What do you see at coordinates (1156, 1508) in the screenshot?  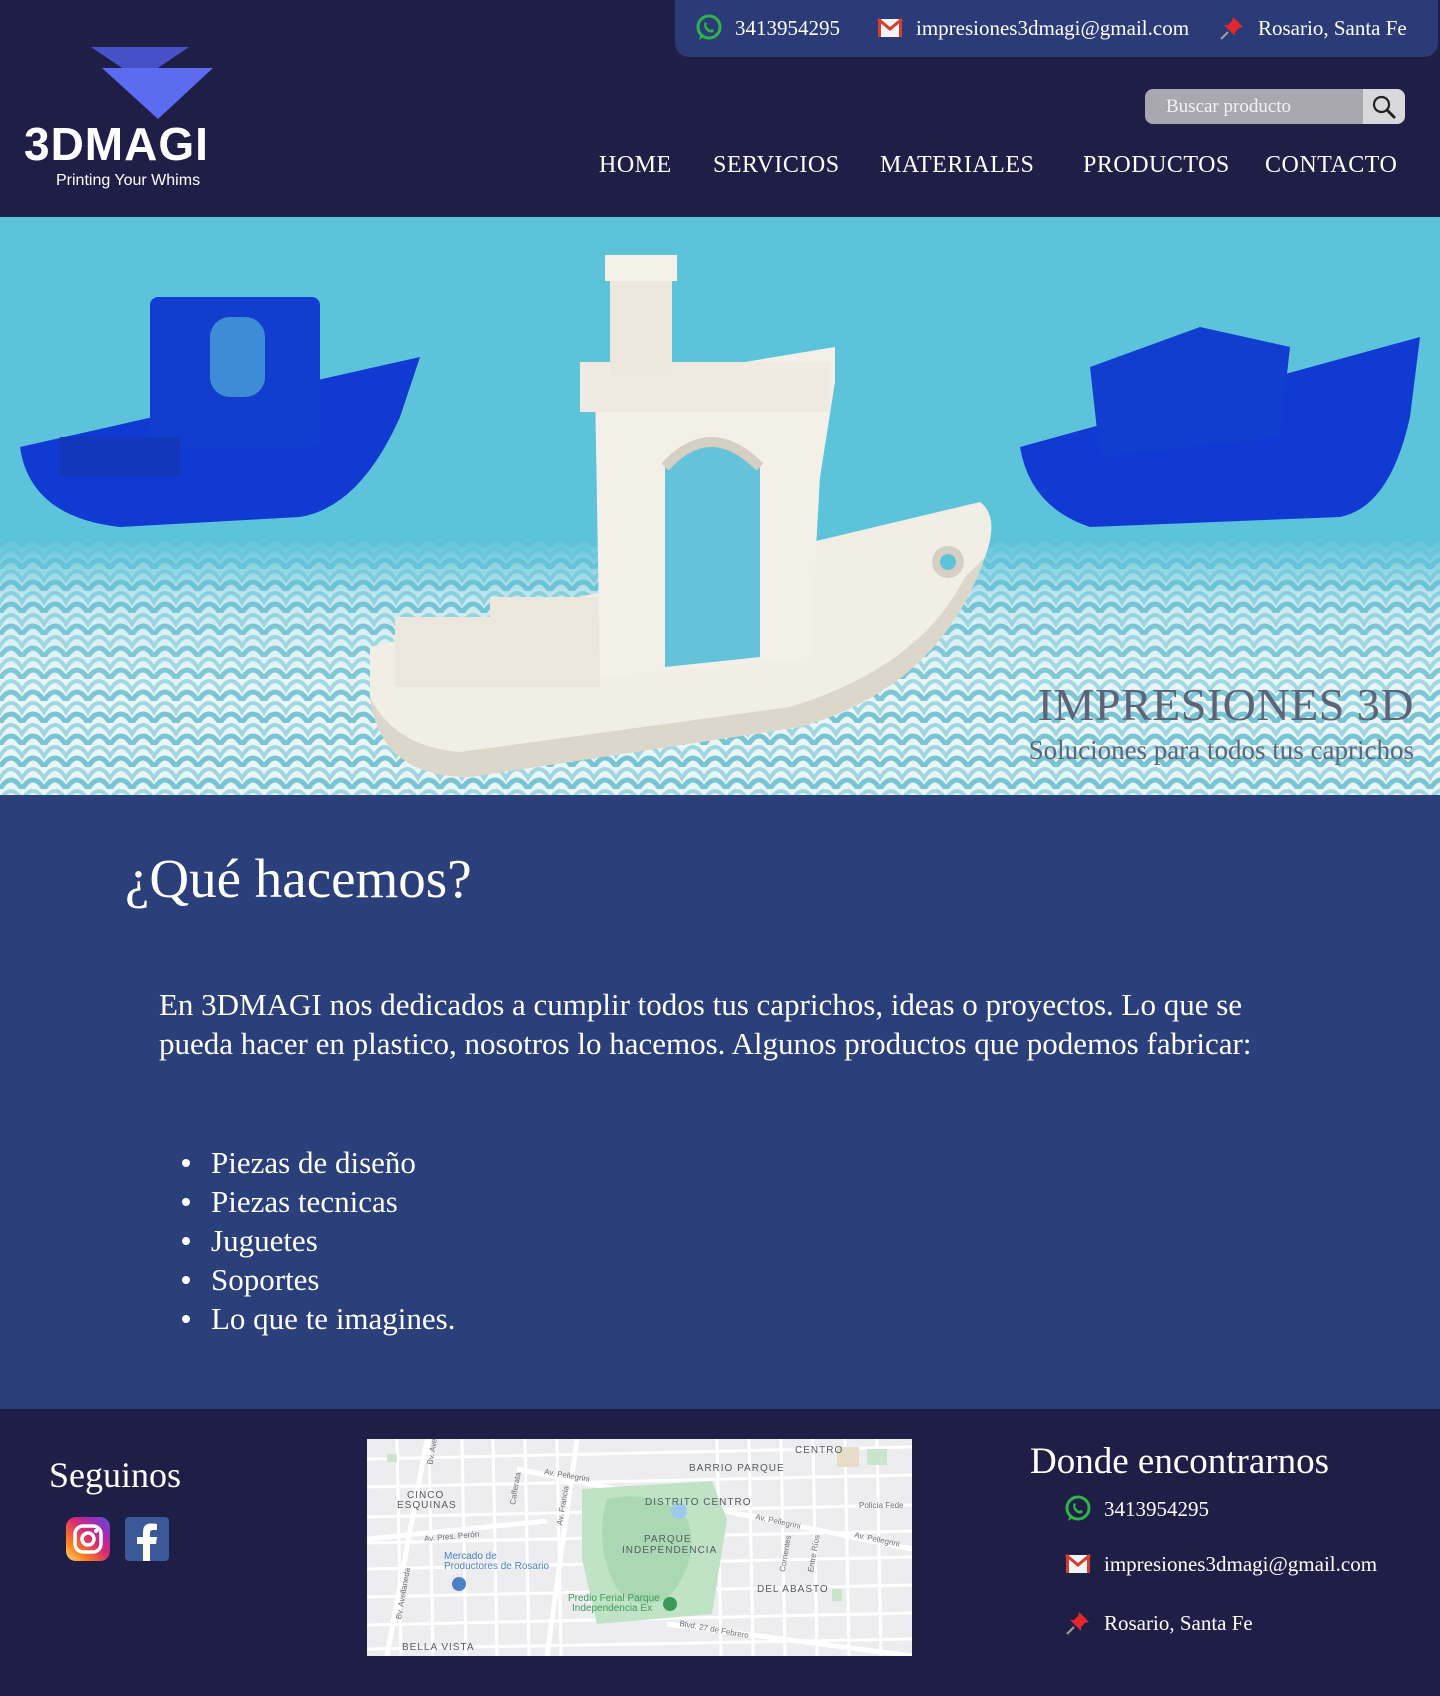 I see `footer-phone-text: 3413954295` at bounding box center [1156, 1508].